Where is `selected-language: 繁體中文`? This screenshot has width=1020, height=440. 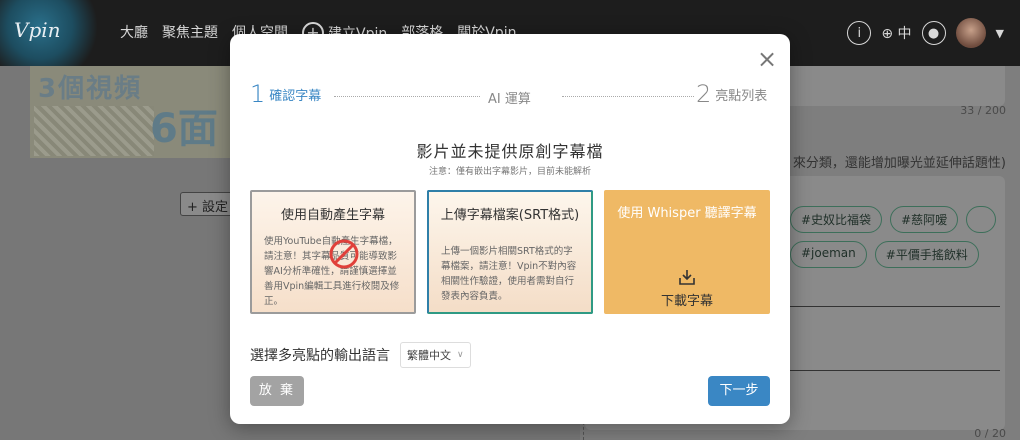 selected-language: 繁體中文 is located at coordinates (429, 355).